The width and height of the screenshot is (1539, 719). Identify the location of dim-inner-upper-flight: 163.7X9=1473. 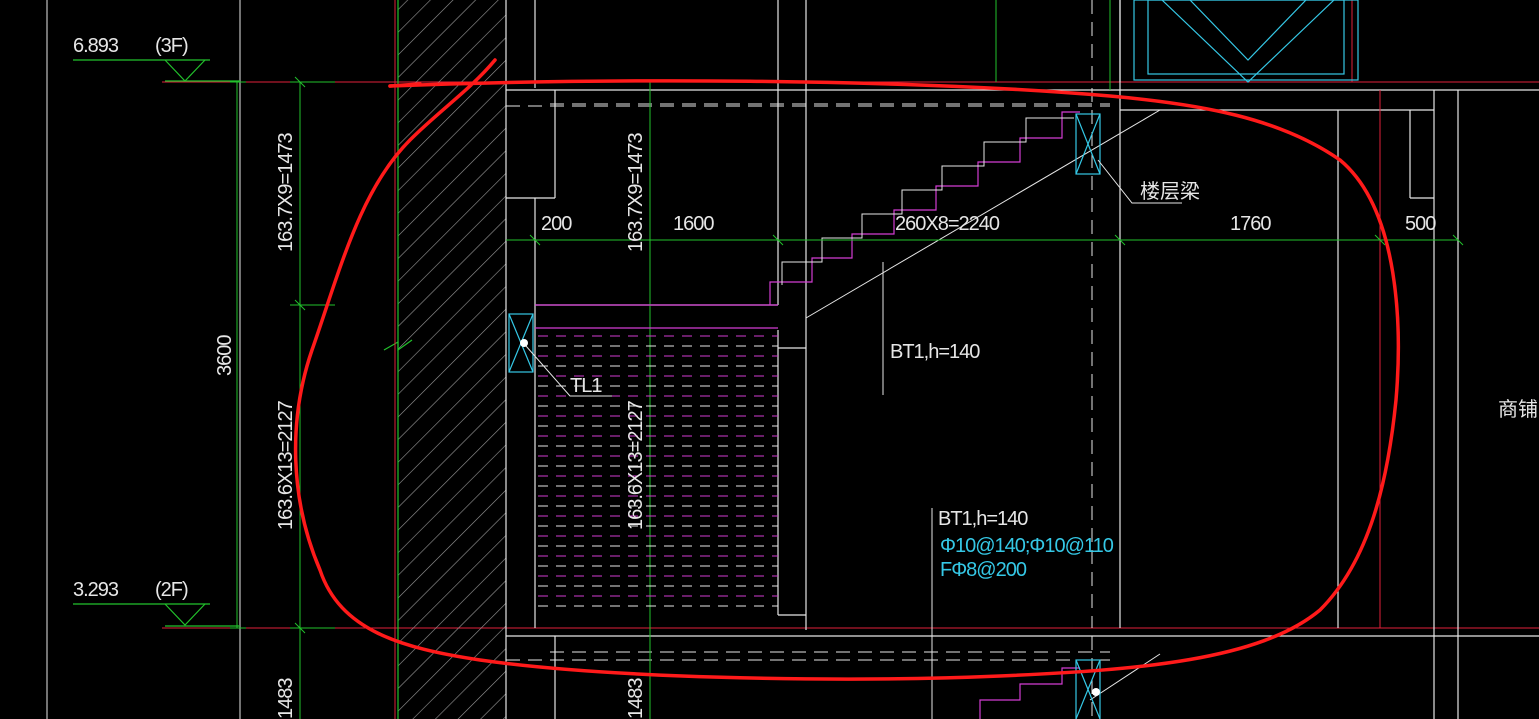
(636, 192).